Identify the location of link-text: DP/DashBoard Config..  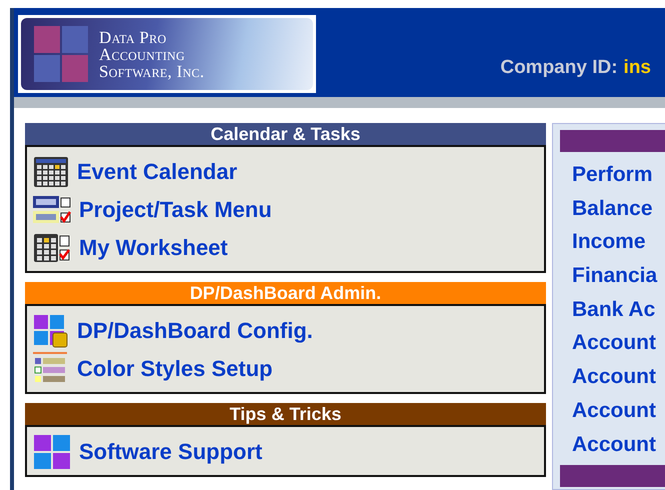
(195, 331).